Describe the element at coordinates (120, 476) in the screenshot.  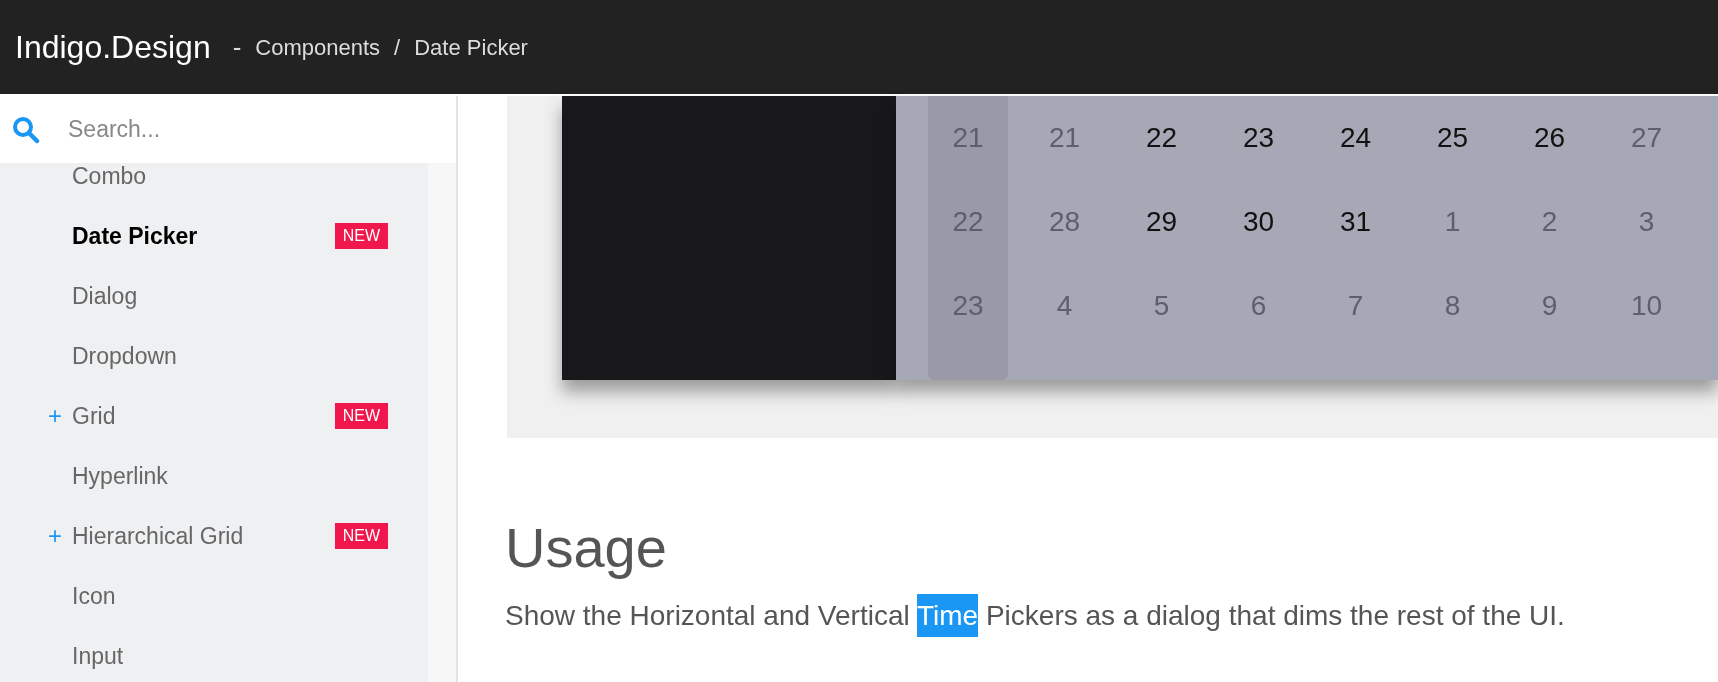
I see `nav-item: Hyperlink` at that location.